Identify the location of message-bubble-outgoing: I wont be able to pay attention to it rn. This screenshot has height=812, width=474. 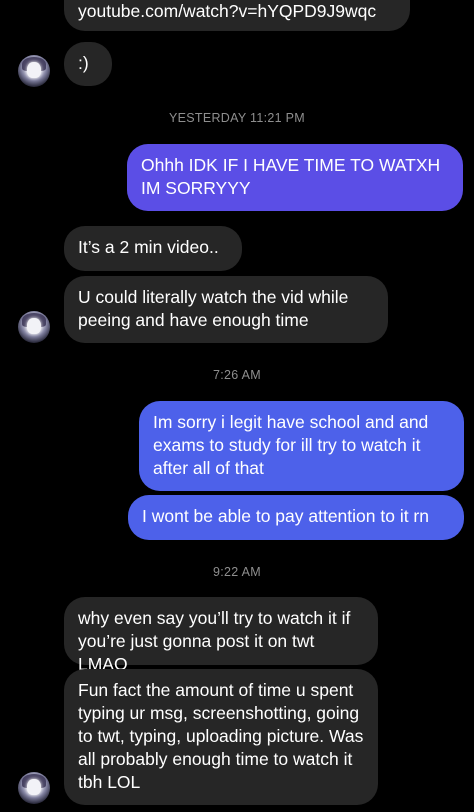
(296, 517).